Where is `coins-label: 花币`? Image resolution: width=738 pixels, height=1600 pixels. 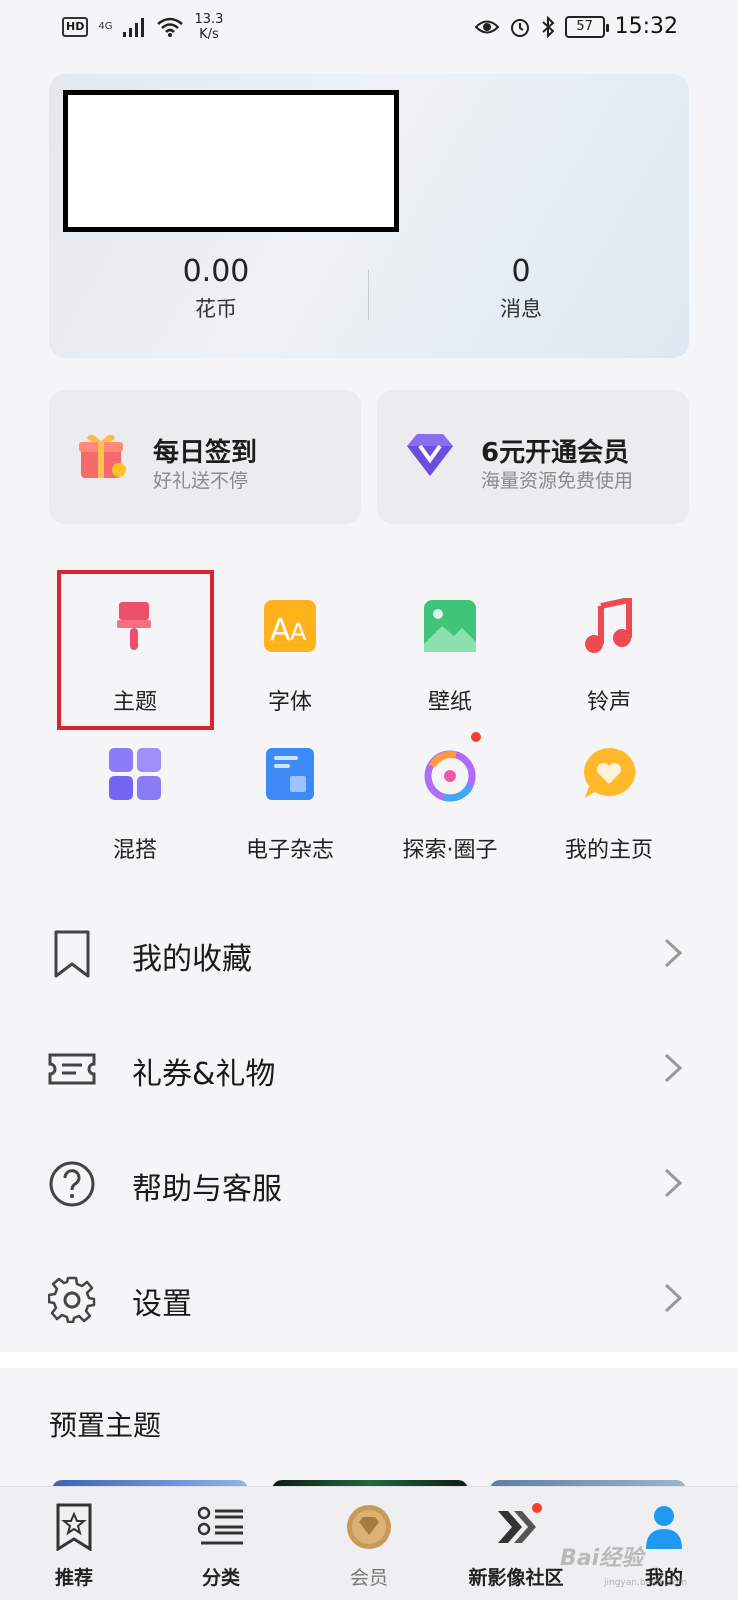 coins-label: 花币 is located at coordinates (216, 309).